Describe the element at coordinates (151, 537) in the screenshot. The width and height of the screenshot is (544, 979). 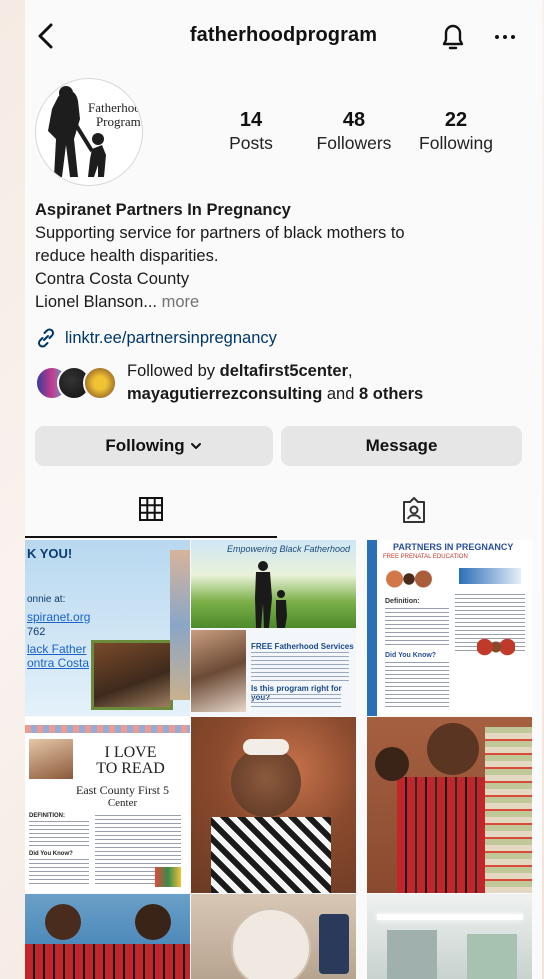
I see `active-tab-indicator` at that location.